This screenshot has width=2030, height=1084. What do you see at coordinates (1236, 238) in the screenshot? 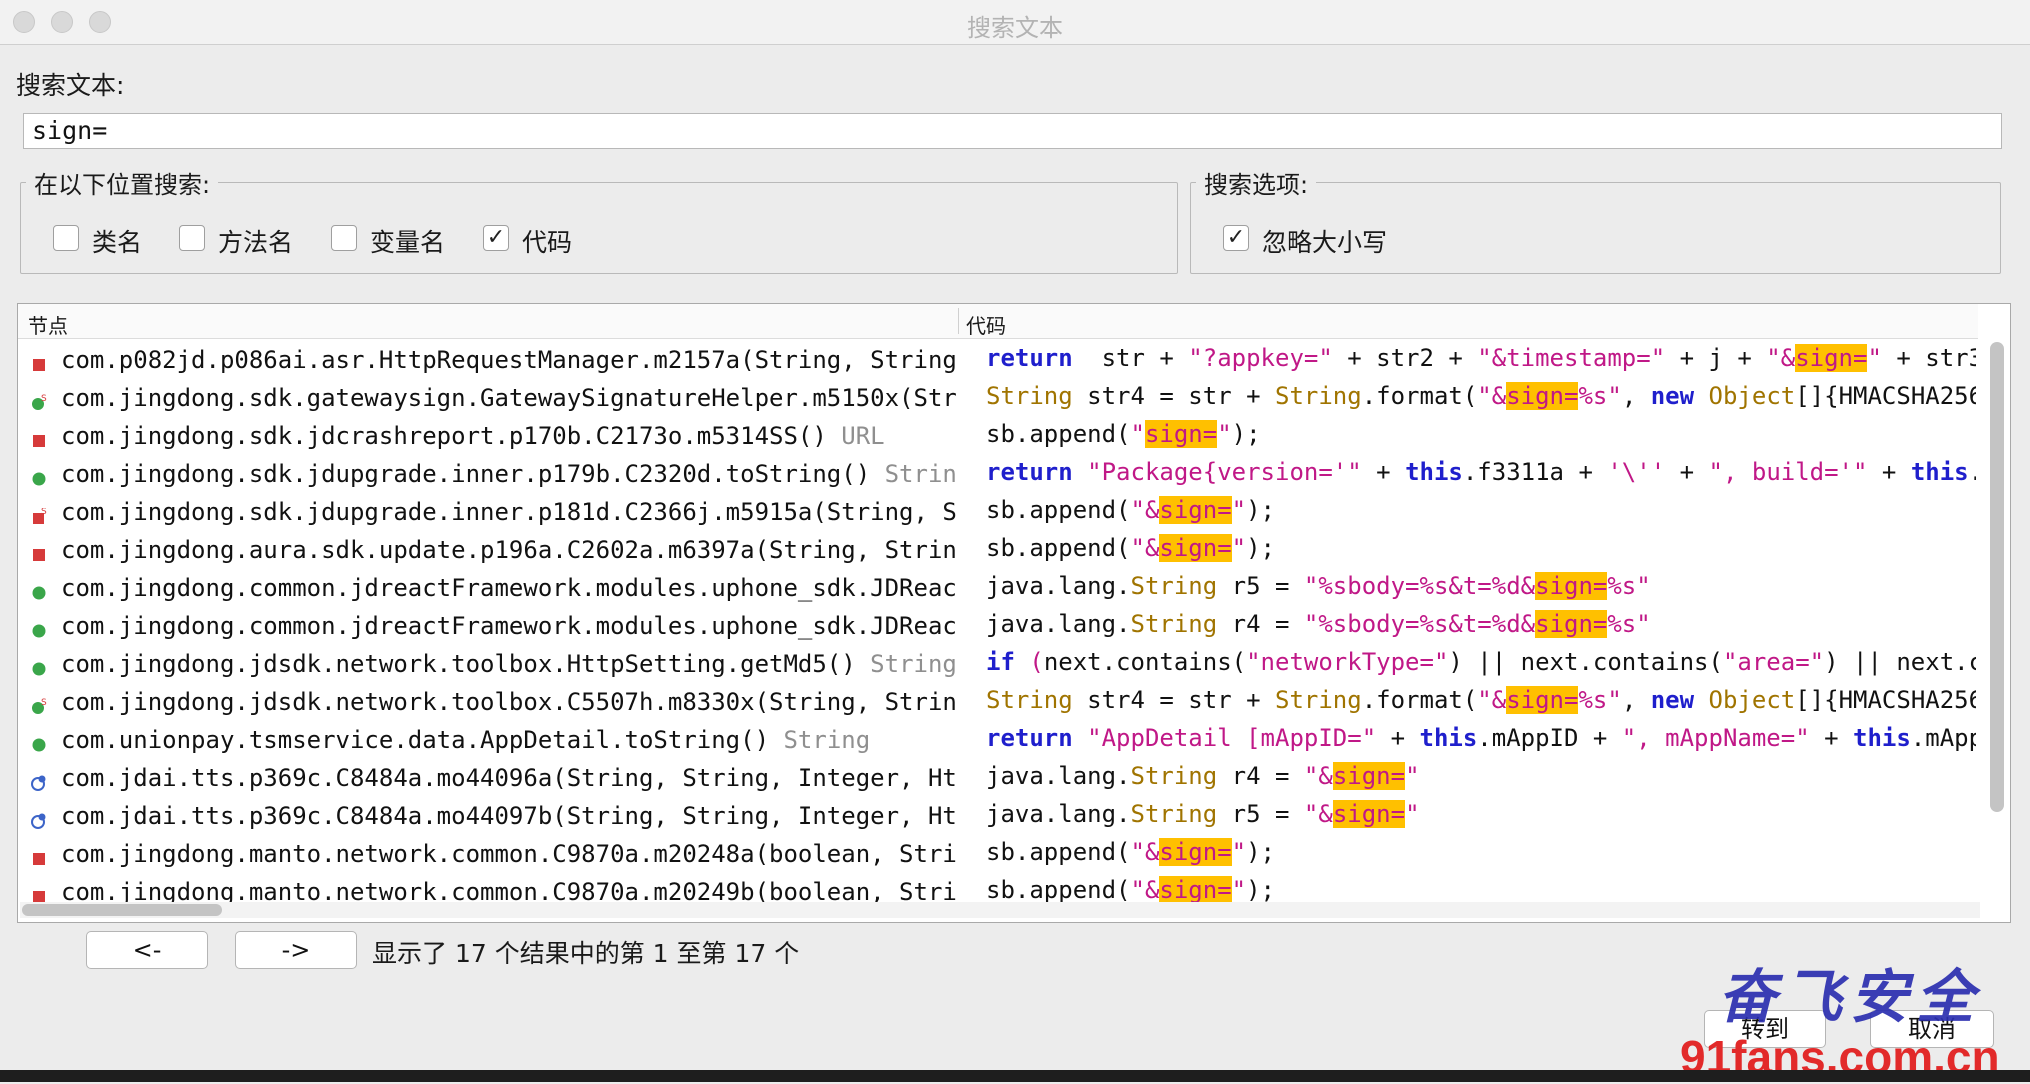
I see `ignore-case-checkbox: ✓` at bounding box center [1236, 238].